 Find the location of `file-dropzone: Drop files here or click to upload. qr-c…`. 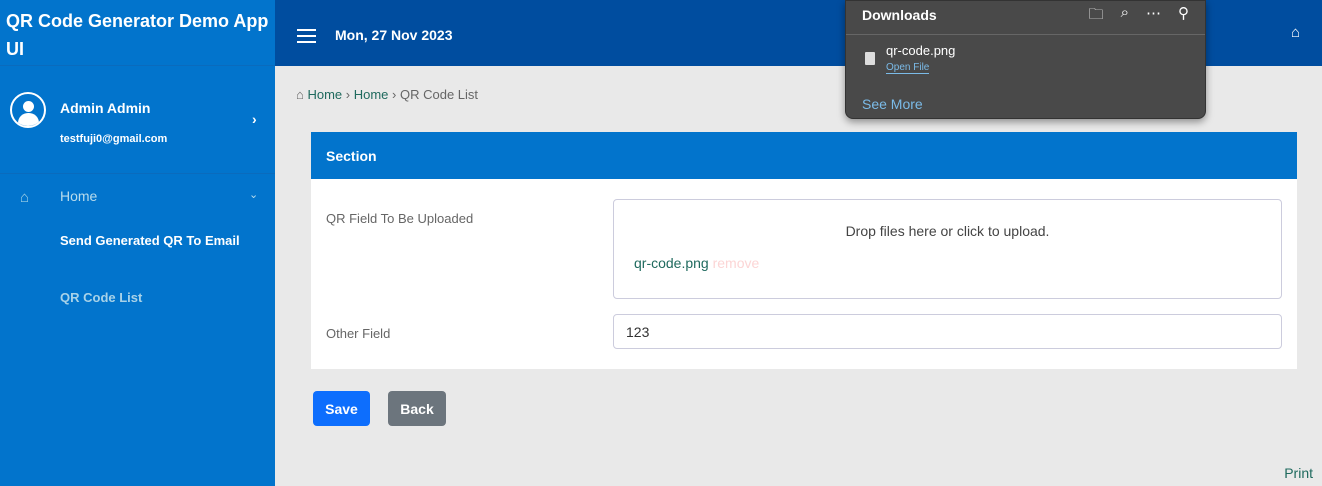

file-dropzone: Drop files here or click to upload. qr-c… is located at coordinates (947, 249).